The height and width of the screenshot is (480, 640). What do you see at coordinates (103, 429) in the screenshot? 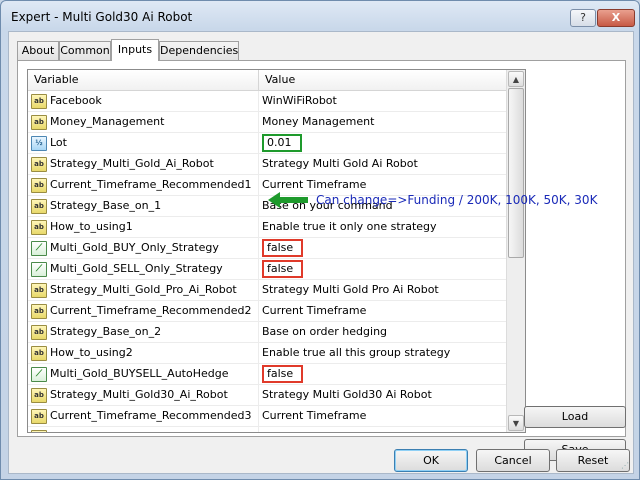
I see `variable-name: Strategy_Base_on3` at bounding box center [103, 429].